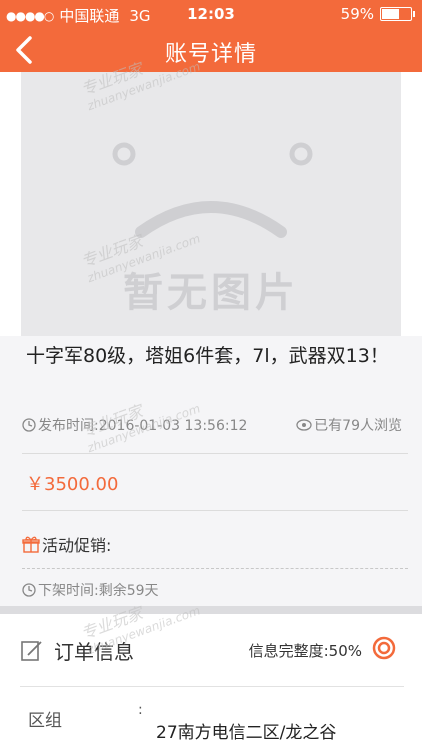 Image resolution: width=422 pixels, height=750 pixels. What do you see at coordinates (211, 293) in the screenshot?
I see `no-image-text: 暂无图片` at bounding box center [211, 293].